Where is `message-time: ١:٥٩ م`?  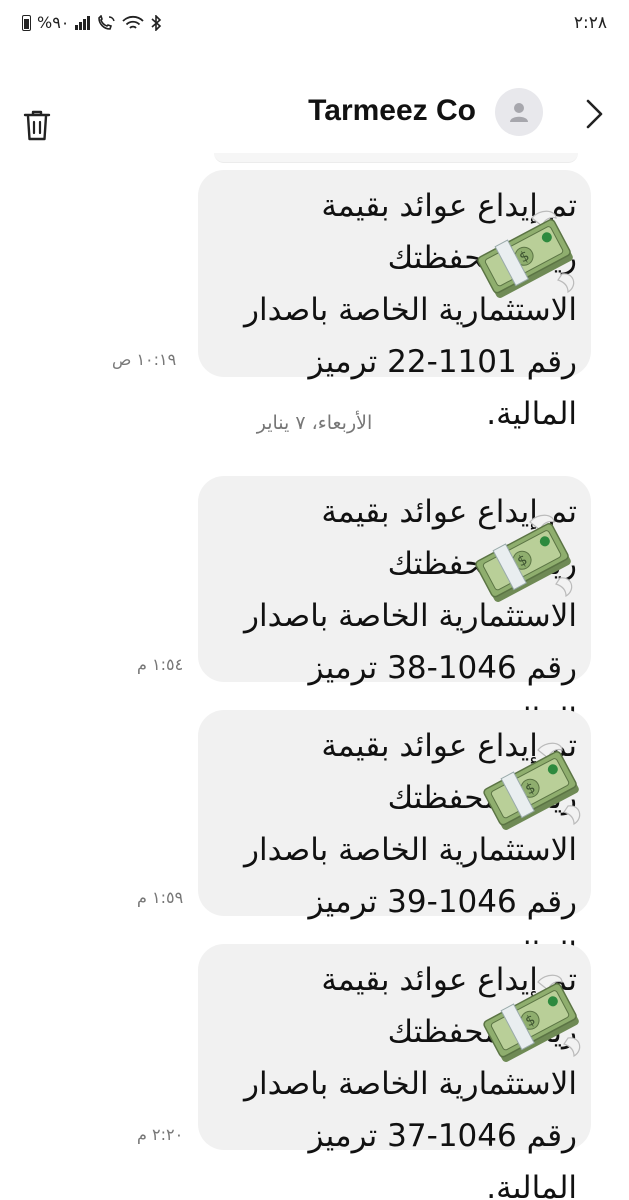 message-time: ١:٥٩ م is located at coordinates (160, 897).